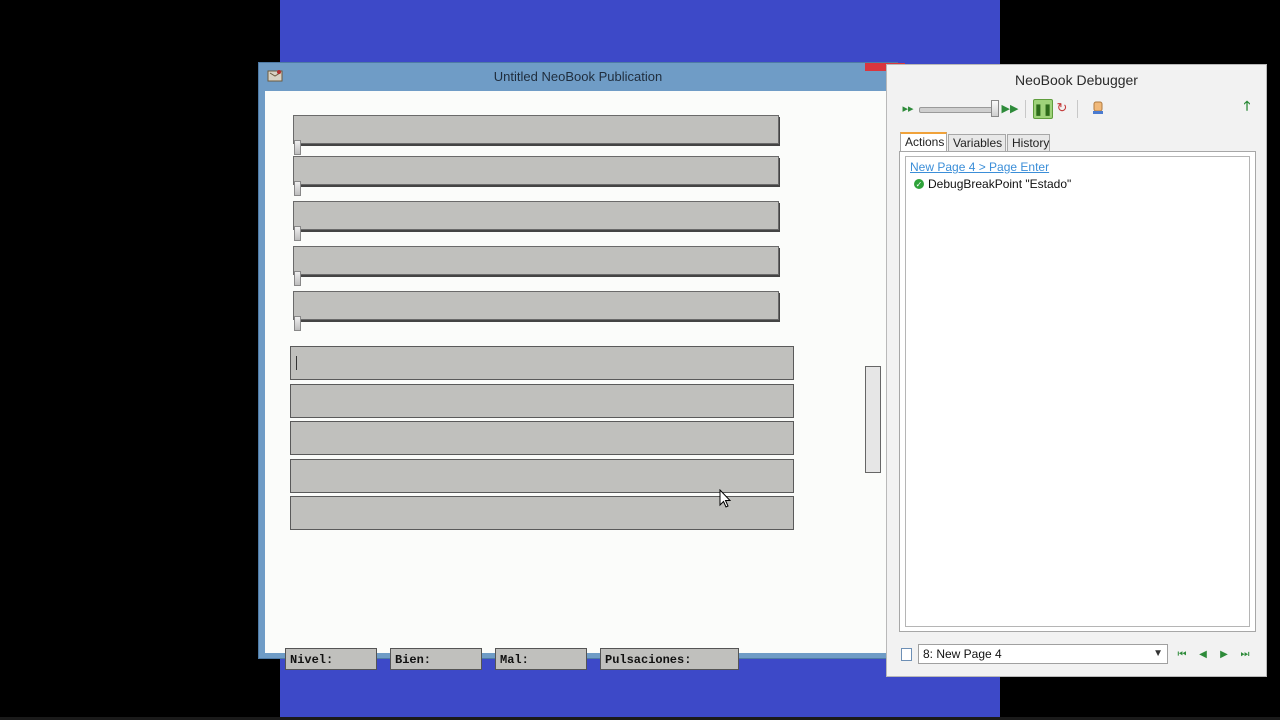 Image resolution: width=1280 pixels, height=720 pixels. I want to click on pause-icon: ❚❚, so click(1043, 109).